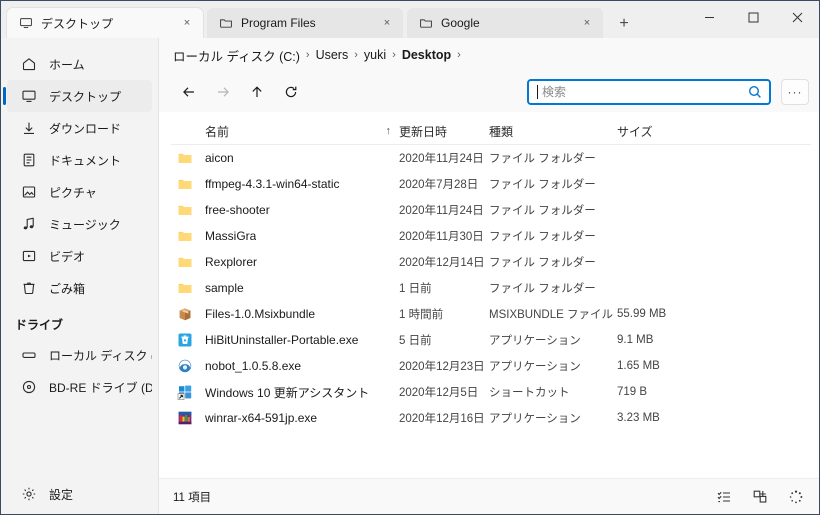  What do you see at coordinates (257, 92) in the screenshot?
I see `up-button` at bounding box center [257, 92].